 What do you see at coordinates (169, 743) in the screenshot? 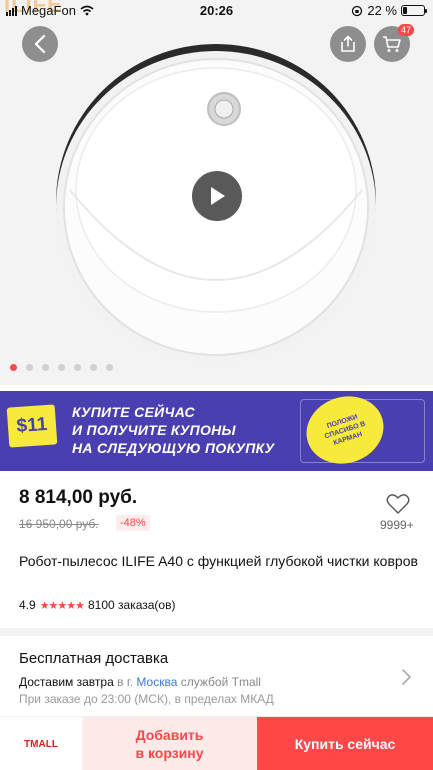
I see `add-to-cart-button: Добавить в корзину` at bounding box center [169, 743].